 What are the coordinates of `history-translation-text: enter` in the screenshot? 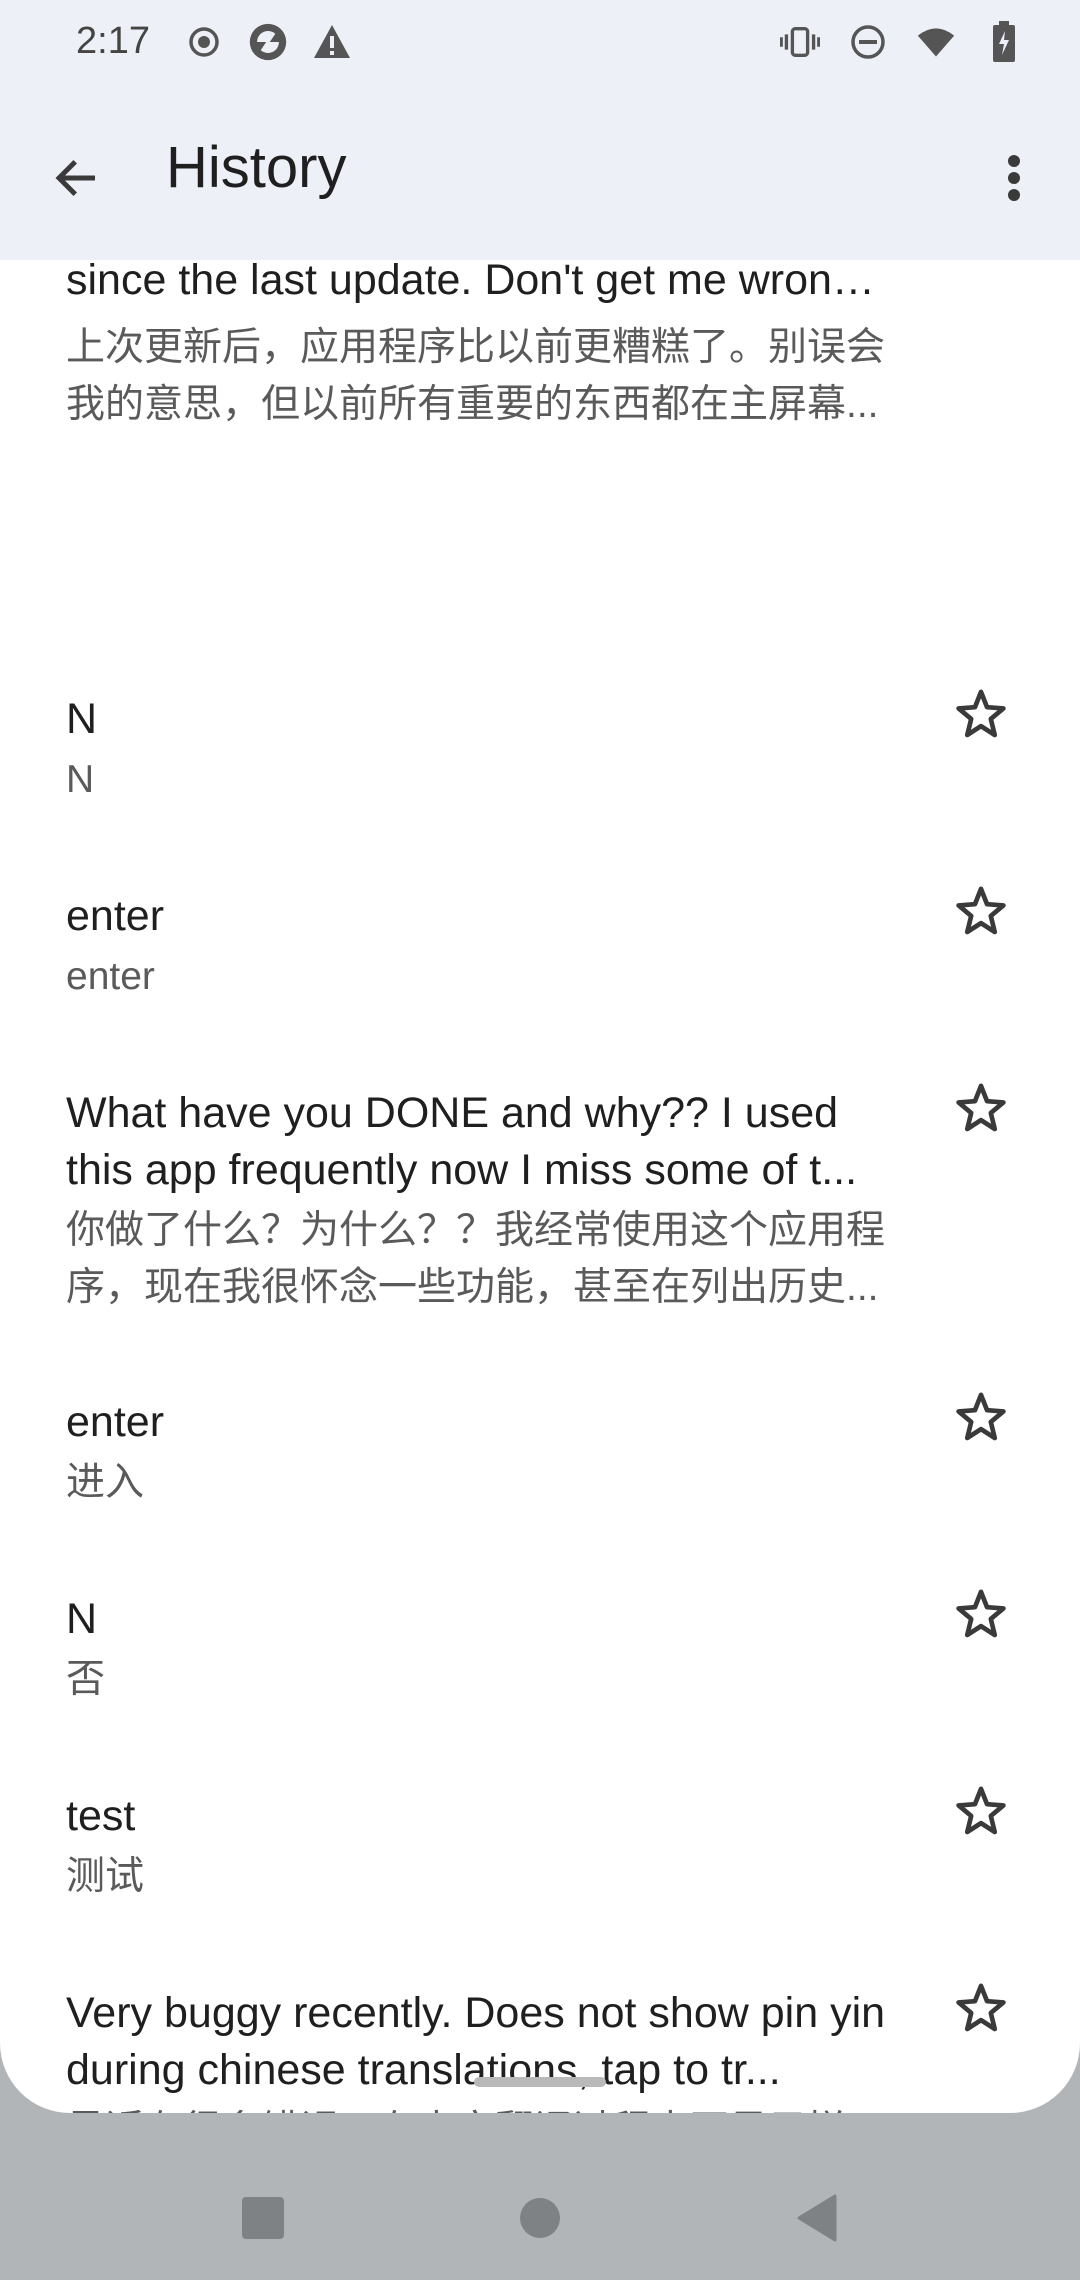 It's located at (110, 976).